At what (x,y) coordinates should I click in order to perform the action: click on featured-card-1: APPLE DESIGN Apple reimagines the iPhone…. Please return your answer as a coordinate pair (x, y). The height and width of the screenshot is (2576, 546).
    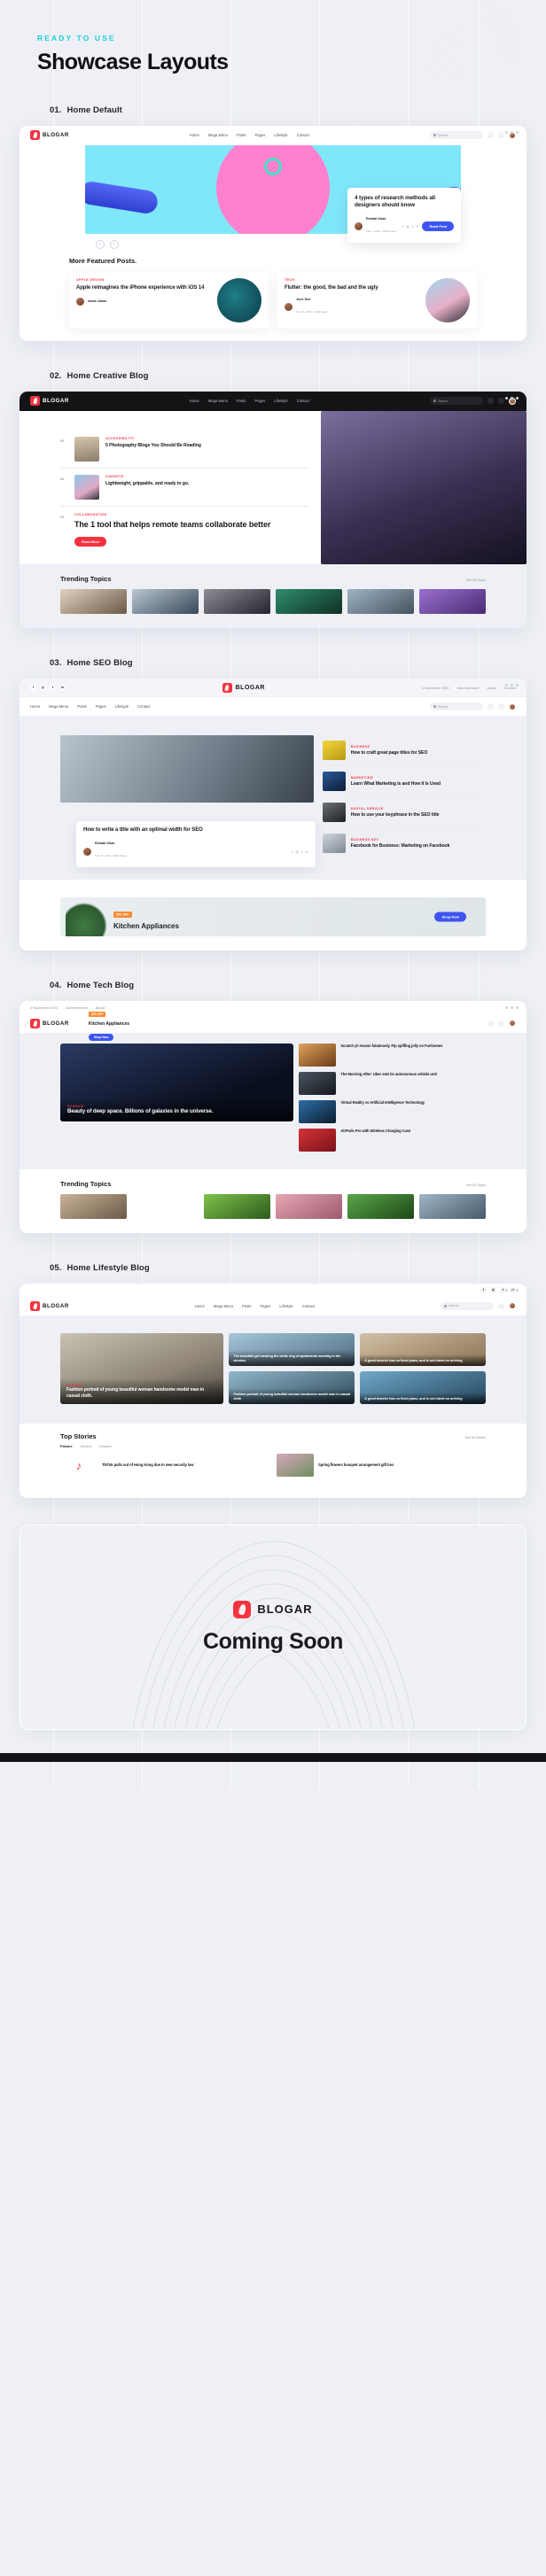
    Looking at the image, I should click on (169, 300).